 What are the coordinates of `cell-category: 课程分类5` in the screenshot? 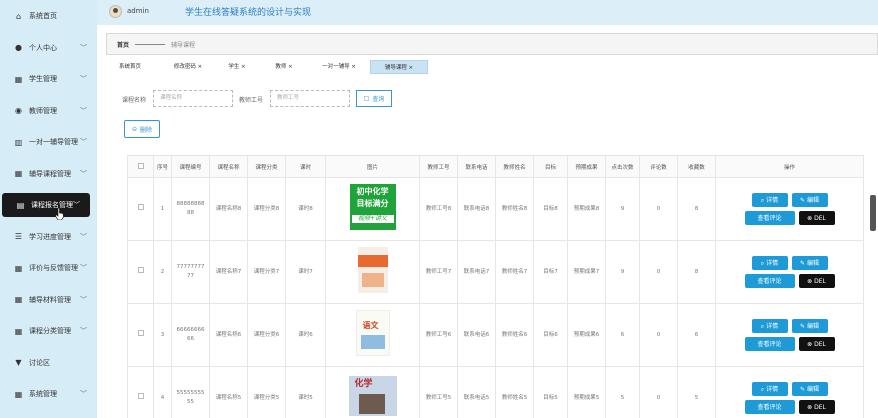 It's located at (266, 392).